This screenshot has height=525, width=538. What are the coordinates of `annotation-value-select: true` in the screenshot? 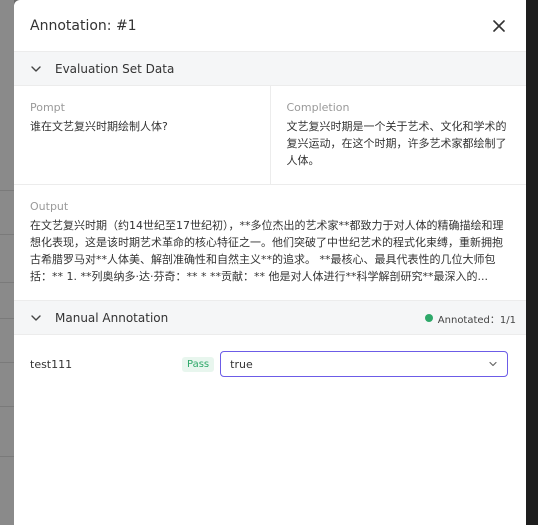 It's located at (364, 364).